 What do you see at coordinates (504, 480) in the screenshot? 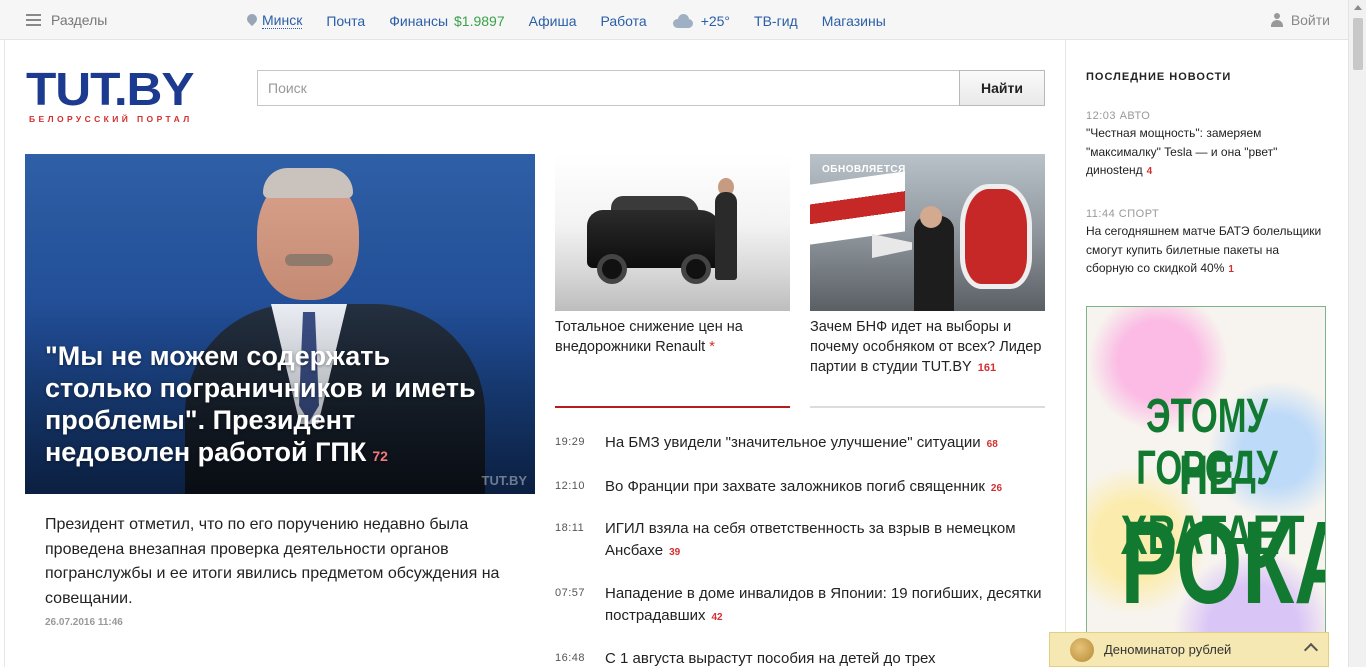
I see `photo-watermark: TUT.BY` at bounding box center [504, 480].